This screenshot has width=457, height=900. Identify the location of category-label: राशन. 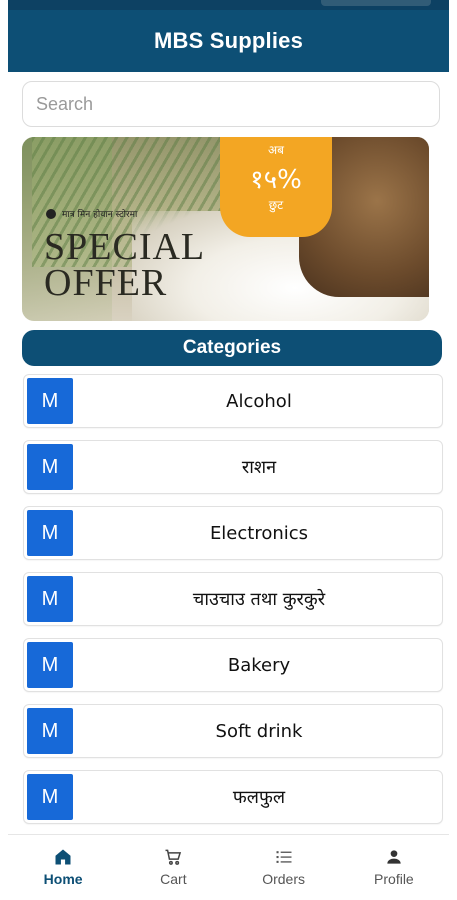
(259, 467).